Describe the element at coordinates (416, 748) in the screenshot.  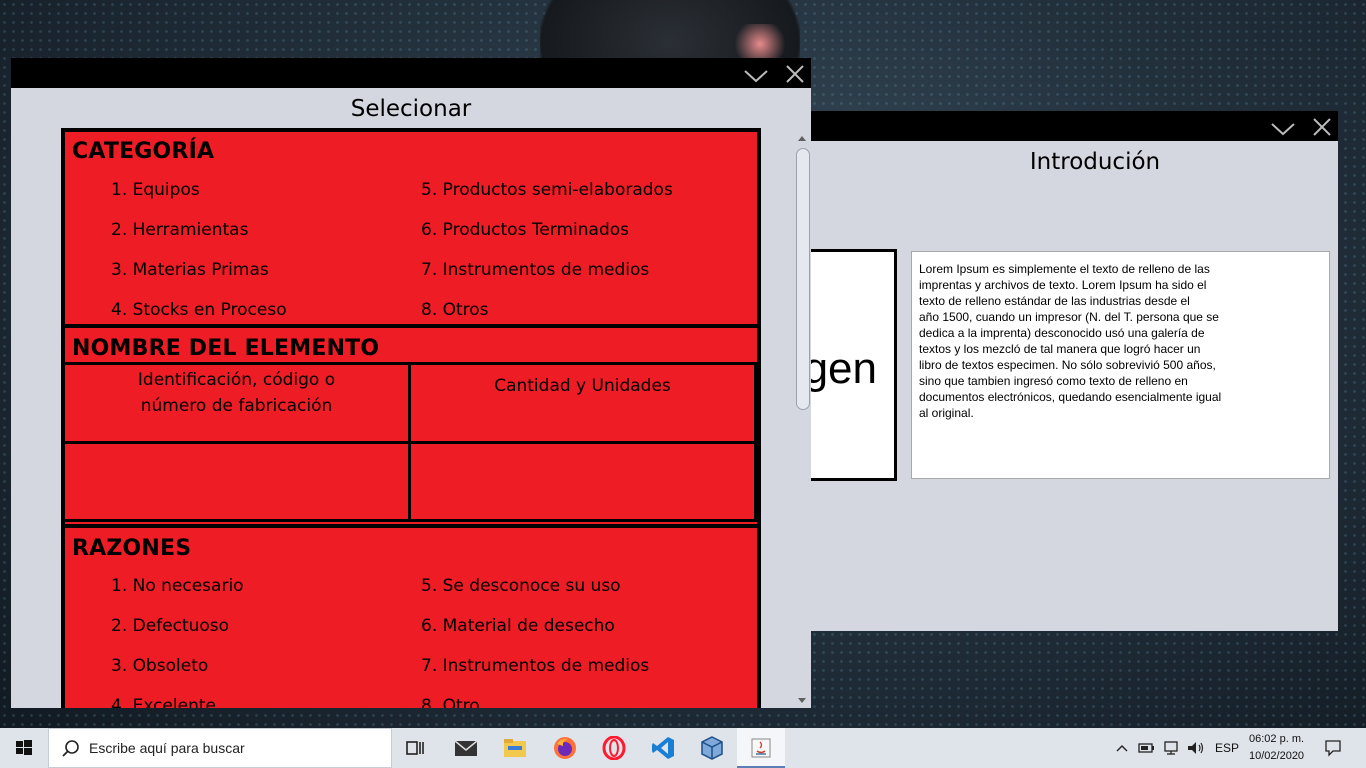
I see `task-view-icon` at that location.